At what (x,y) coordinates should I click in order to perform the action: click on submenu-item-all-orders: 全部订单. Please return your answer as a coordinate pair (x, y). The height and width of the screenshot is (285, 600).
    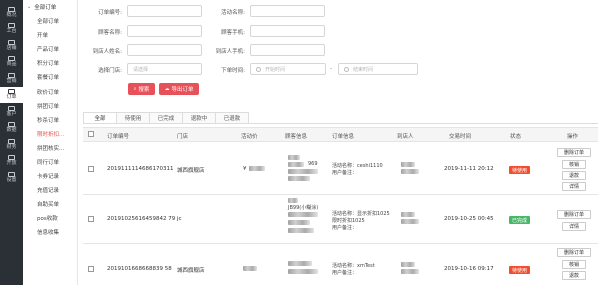
    Looking at the image, I should click on (50, 21).